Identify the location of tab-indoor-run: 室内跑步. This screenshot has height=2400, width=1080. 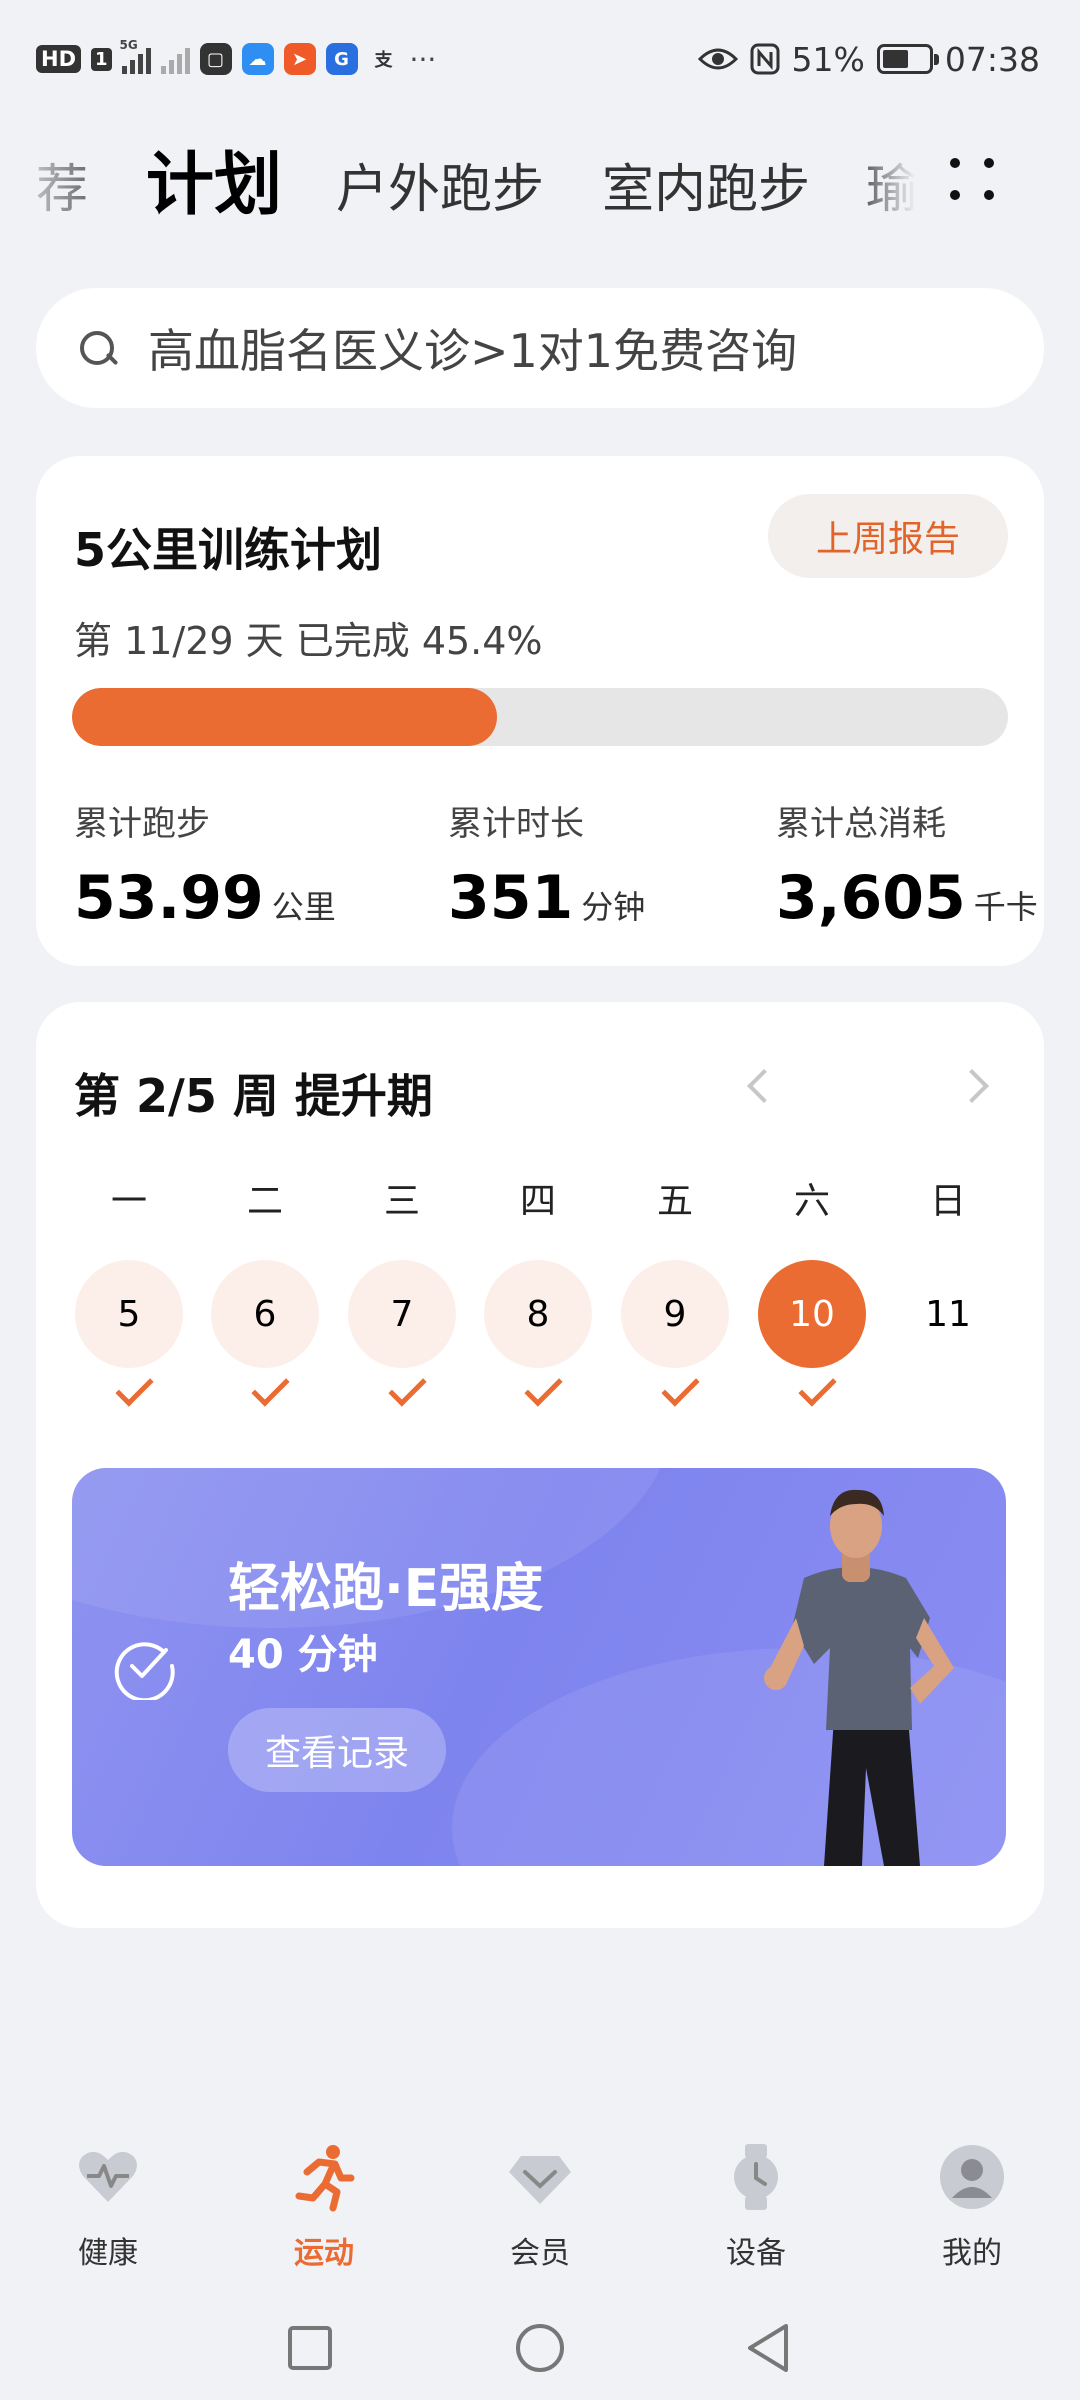
(706, 184).